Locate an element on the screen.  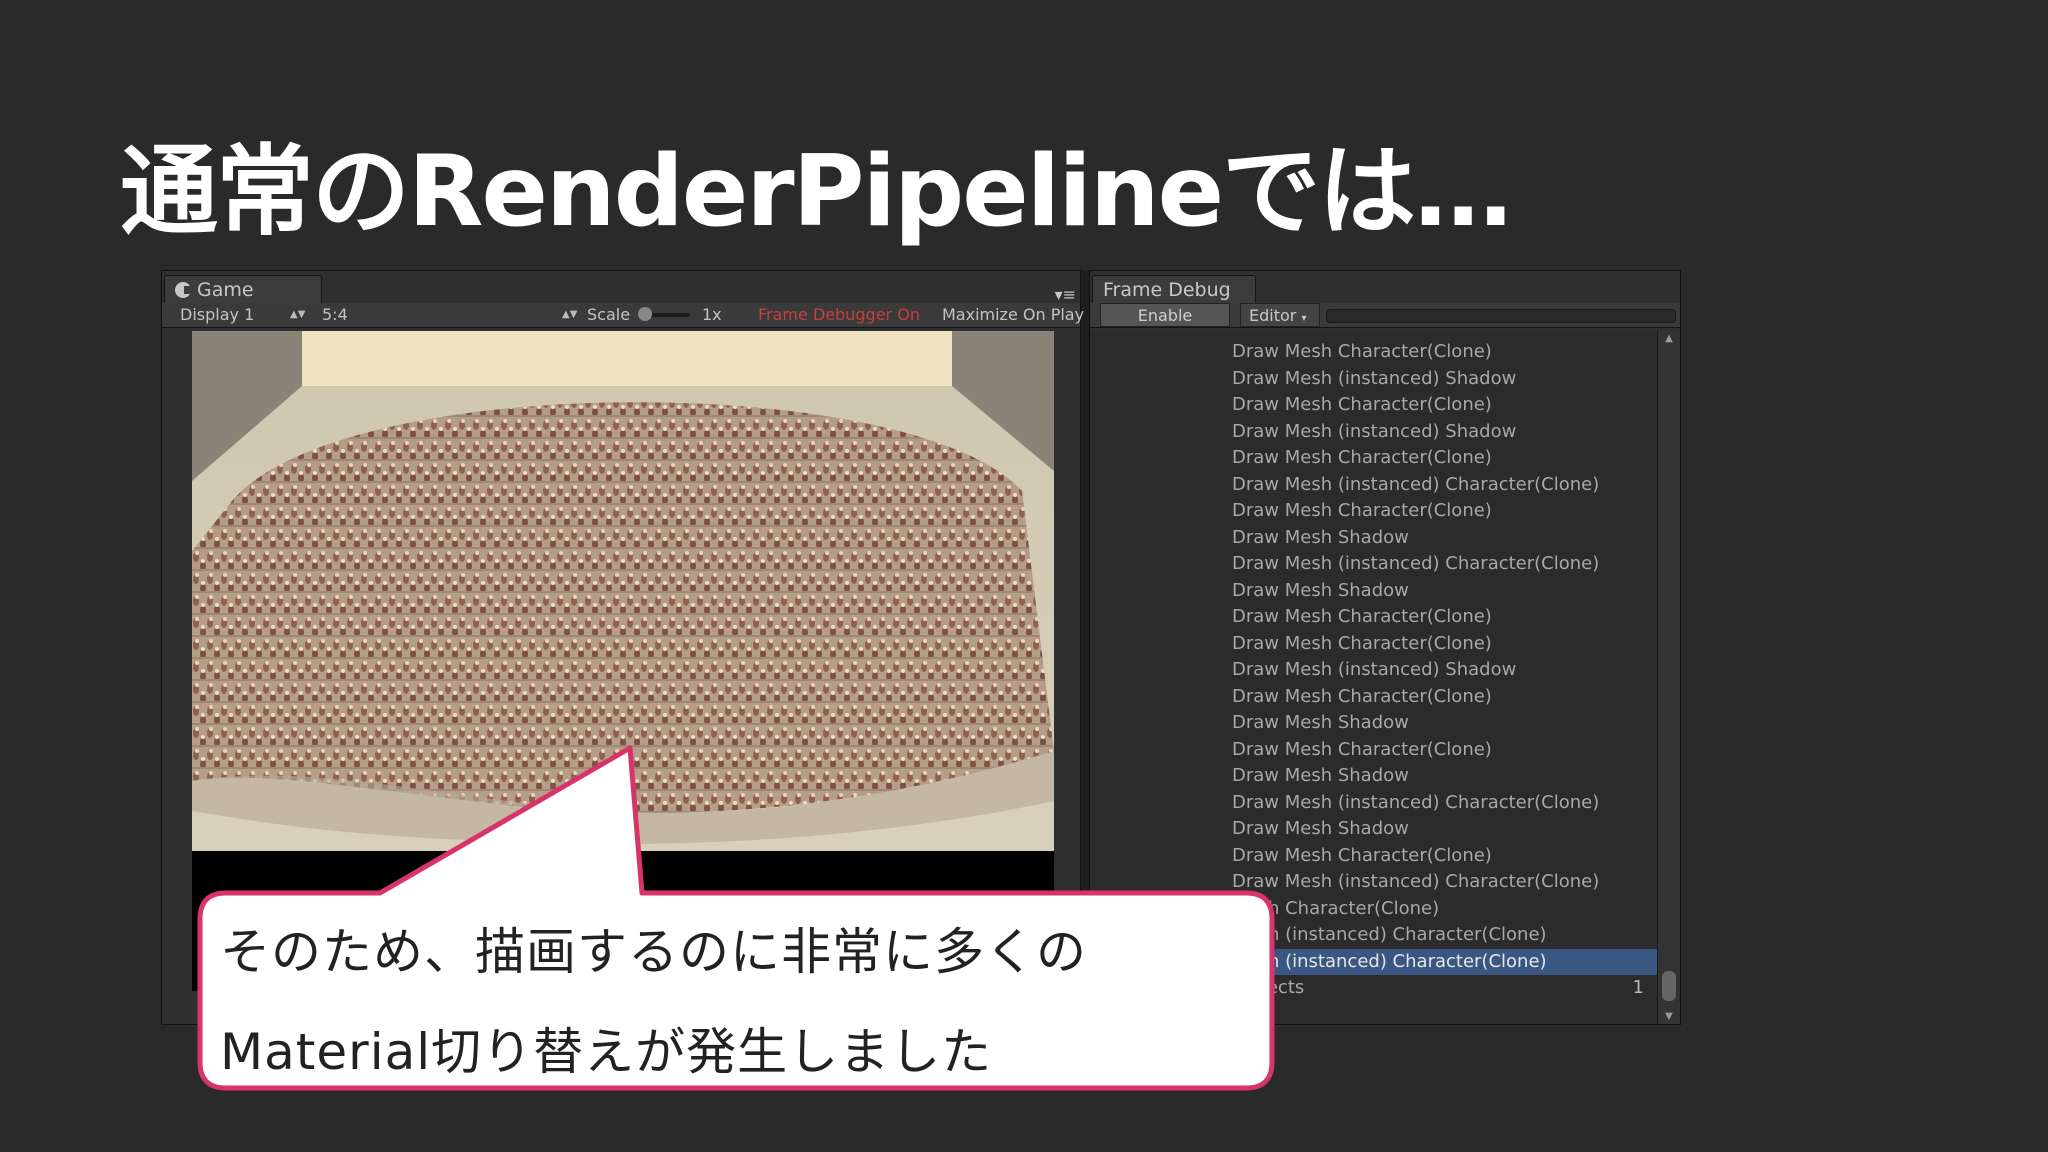
aspect-dropdown: 5:4 is located at coordinates (335, 315).